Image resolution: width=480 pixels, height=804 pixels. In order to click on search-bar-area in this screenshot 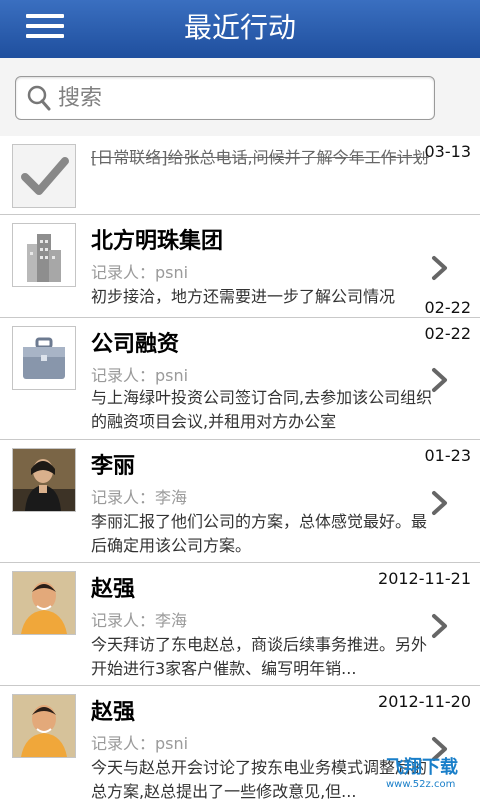, I will do `click(240, 97)`.